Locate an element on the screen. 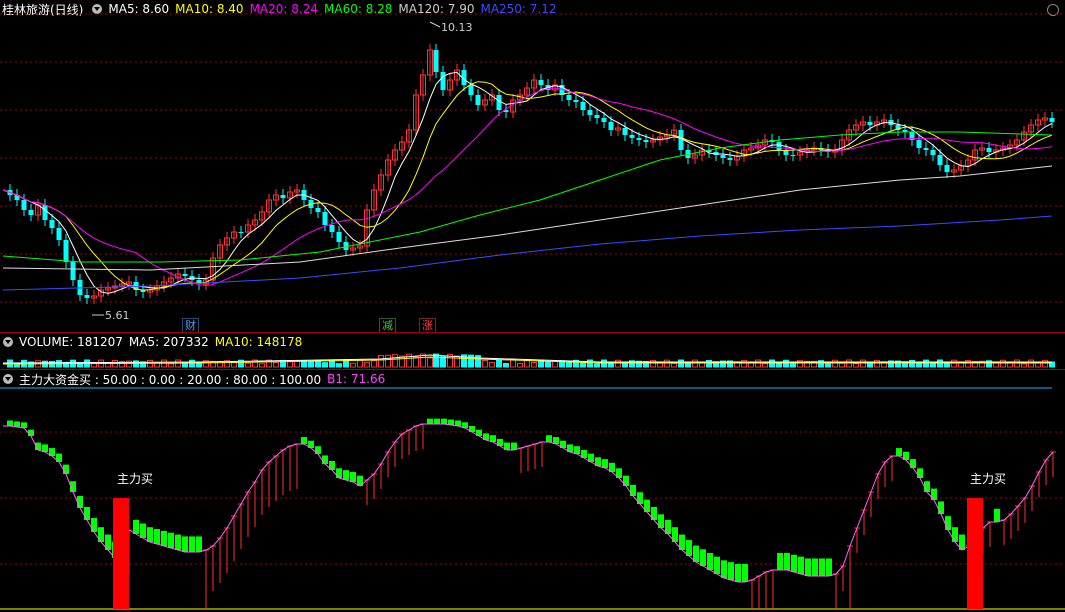 This screenshot has width=1065, height=612. volume-ma10-line is located at coordinates (527, 360).